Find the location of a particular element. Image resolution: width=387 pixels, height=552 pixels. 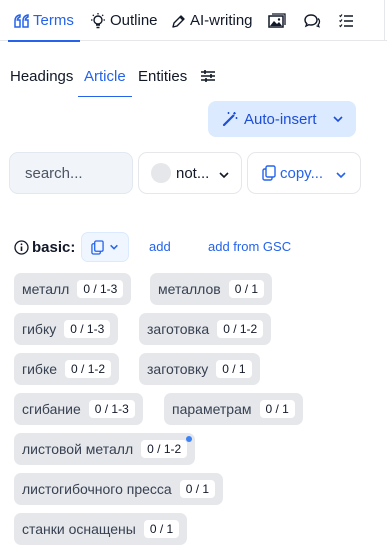

term-chip: листовой металл 0 / 1-2 is located at coordinates (105, 449).